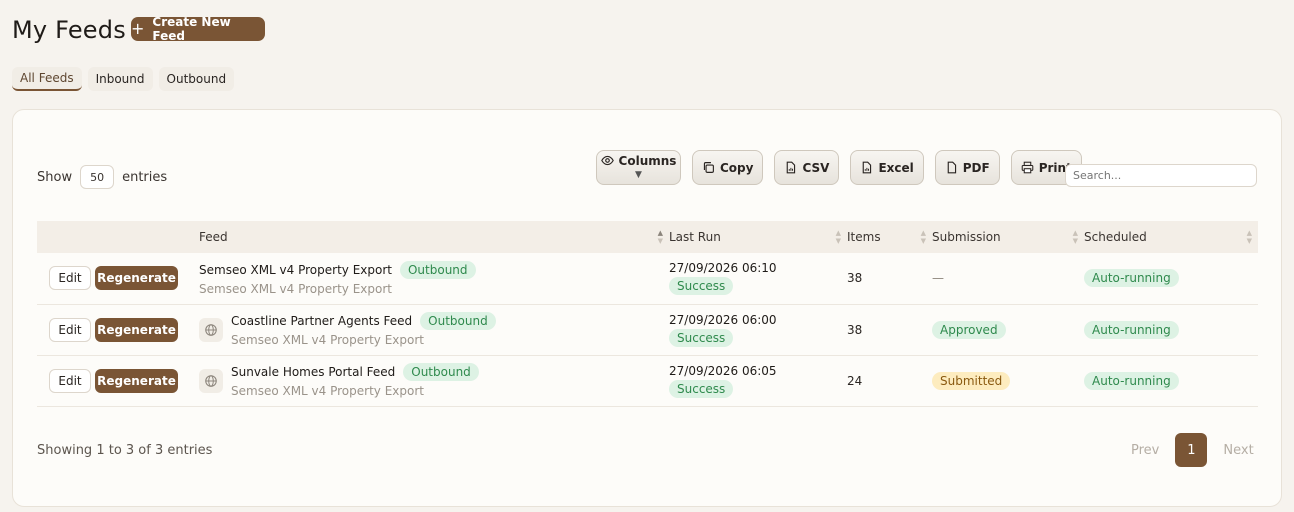  Describe the element at coordinates (1171, 237) in the screenshot. I see `scheduled-column-header: Scheduled ▲ ▼` at that location.